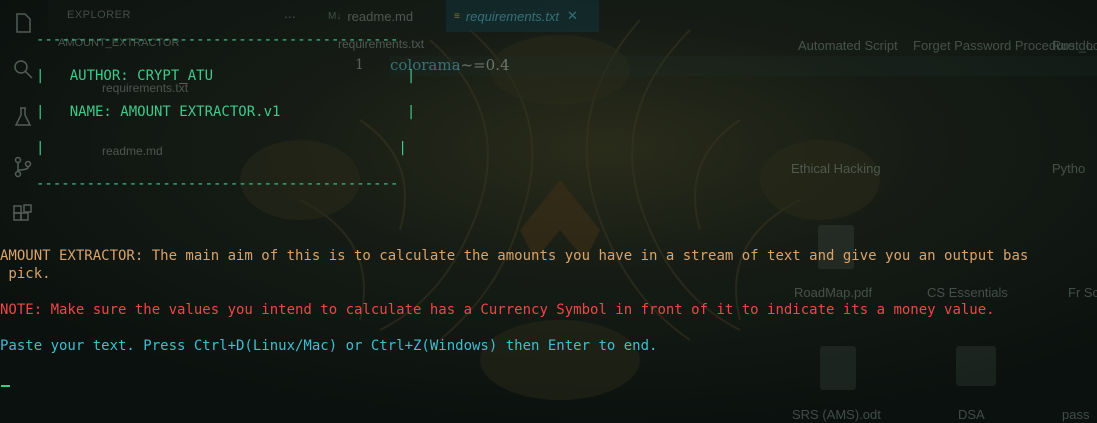 This screenshot has height=423, width=1097. Describe the element at coordinates (25, 274) in the screenshot. I see `description-line-2: pick.` at that location.